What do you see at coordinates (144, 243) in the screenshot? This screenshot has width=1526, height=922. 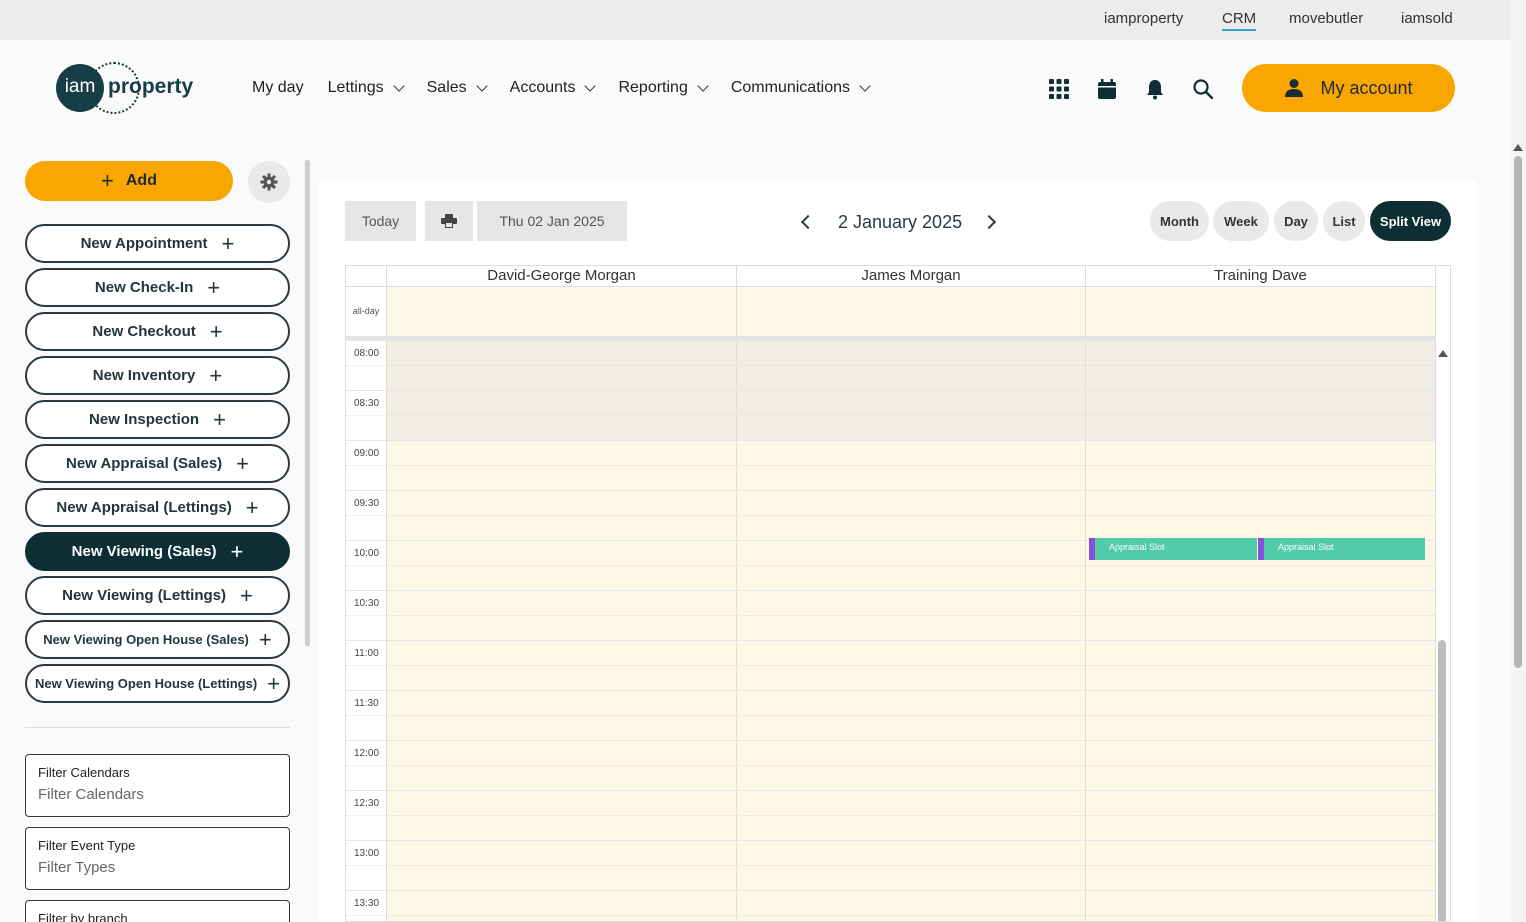 I see `action-label: New Appointment` at bounding box center [144, 243].